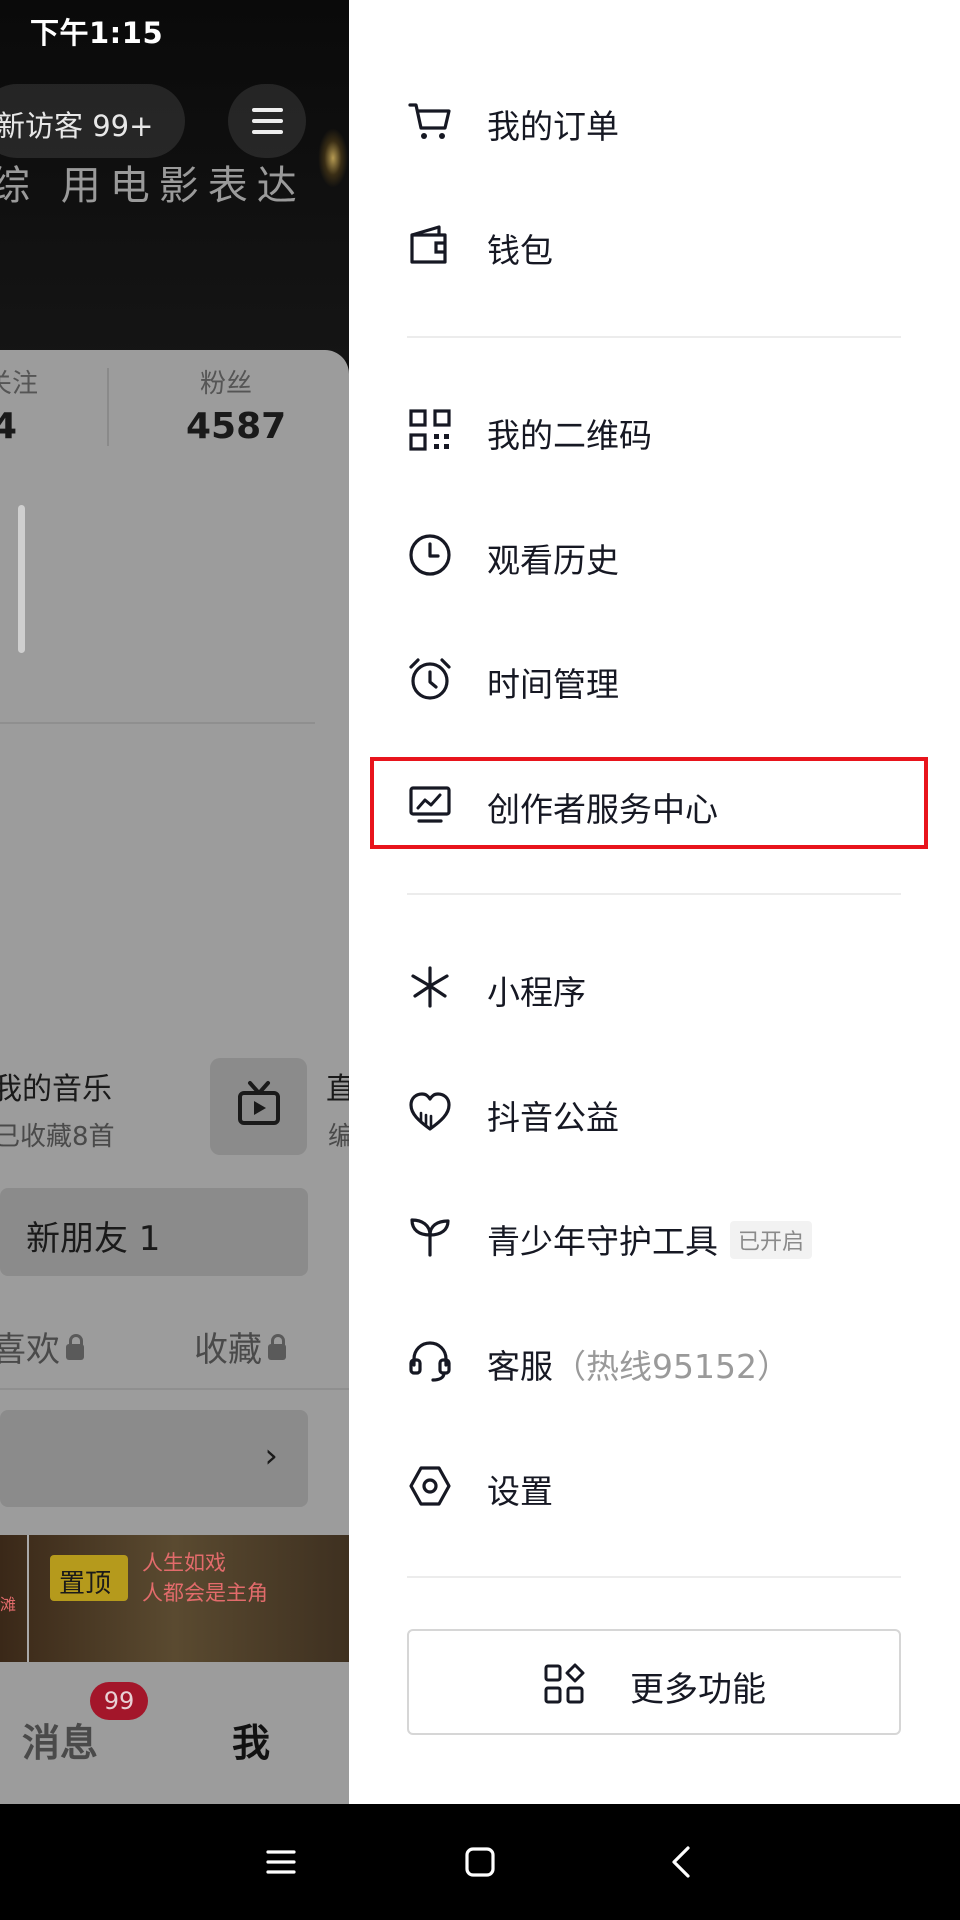  I want to click on cover-decoration, so click(333, 158).